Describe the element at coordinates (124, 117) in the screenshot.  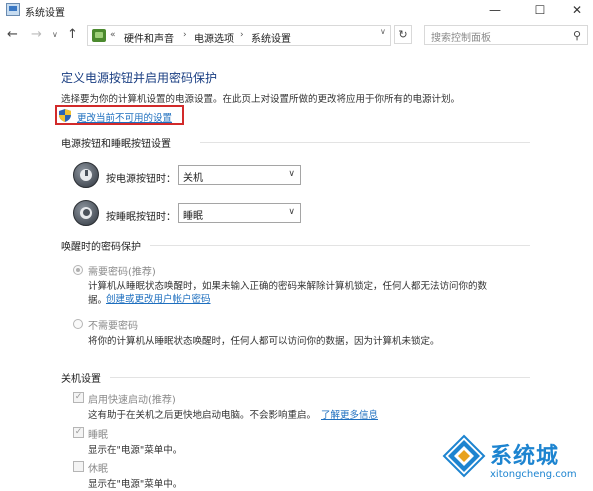
I see `change-unavailable-settings-link: 更改当前不可用的设置` at that location.